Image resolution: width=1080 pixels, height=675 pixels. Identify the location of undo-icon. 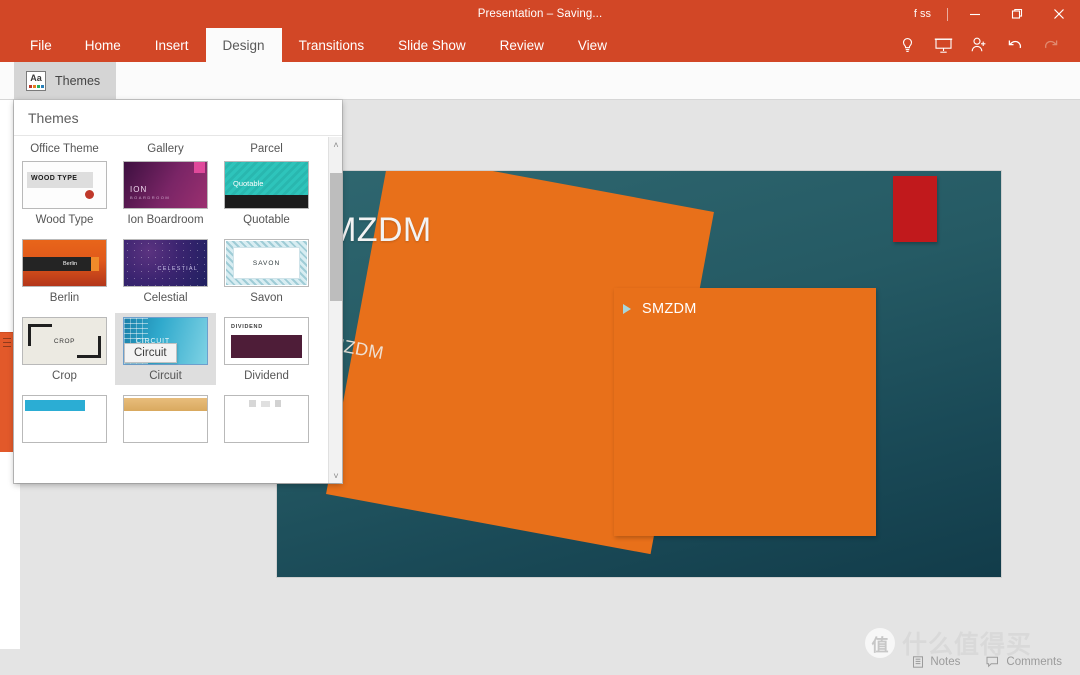
(1015, 45).